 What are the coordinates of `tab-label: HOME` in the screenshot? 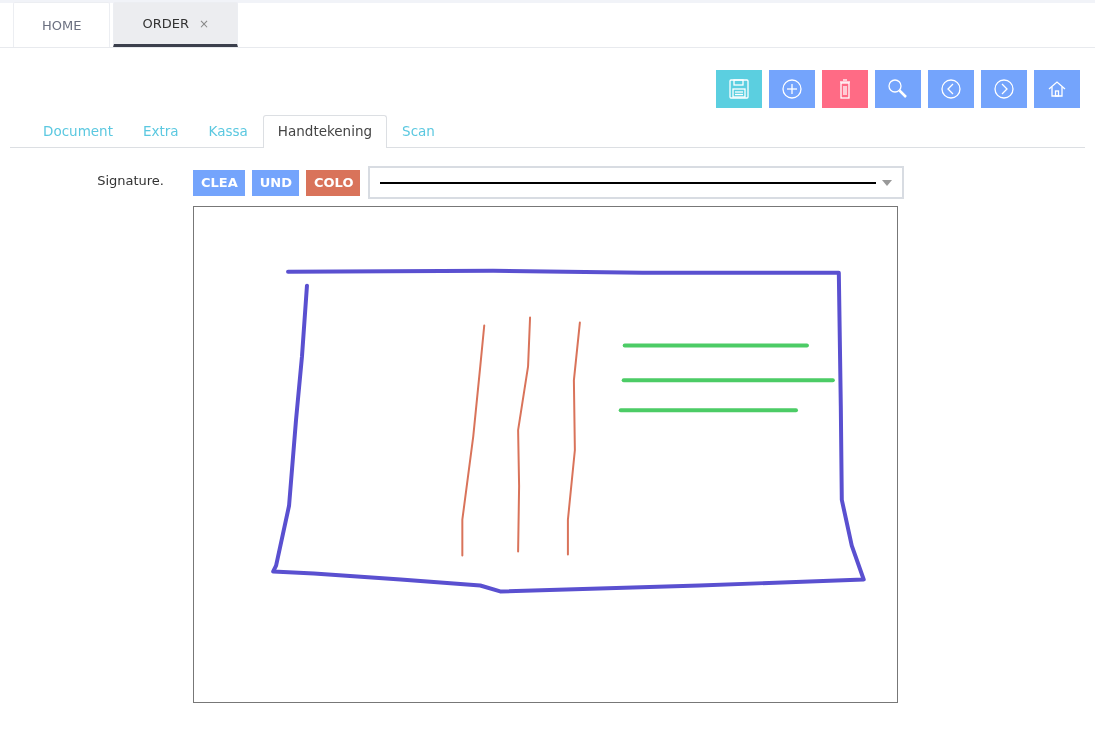 It's located at (62, 25).